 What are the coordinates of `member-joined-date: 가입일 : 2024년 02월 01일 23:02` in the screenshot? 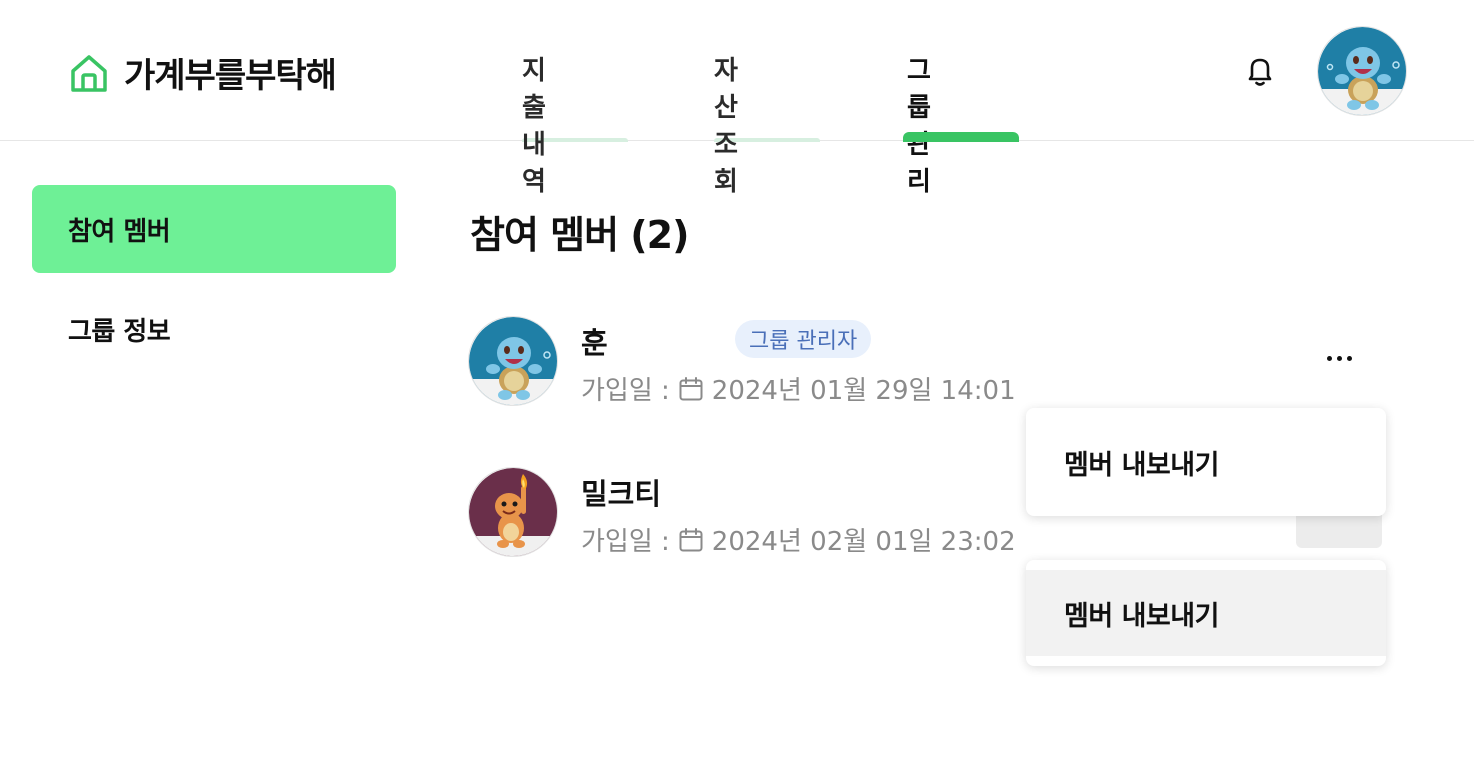 It's located at (798, 539).